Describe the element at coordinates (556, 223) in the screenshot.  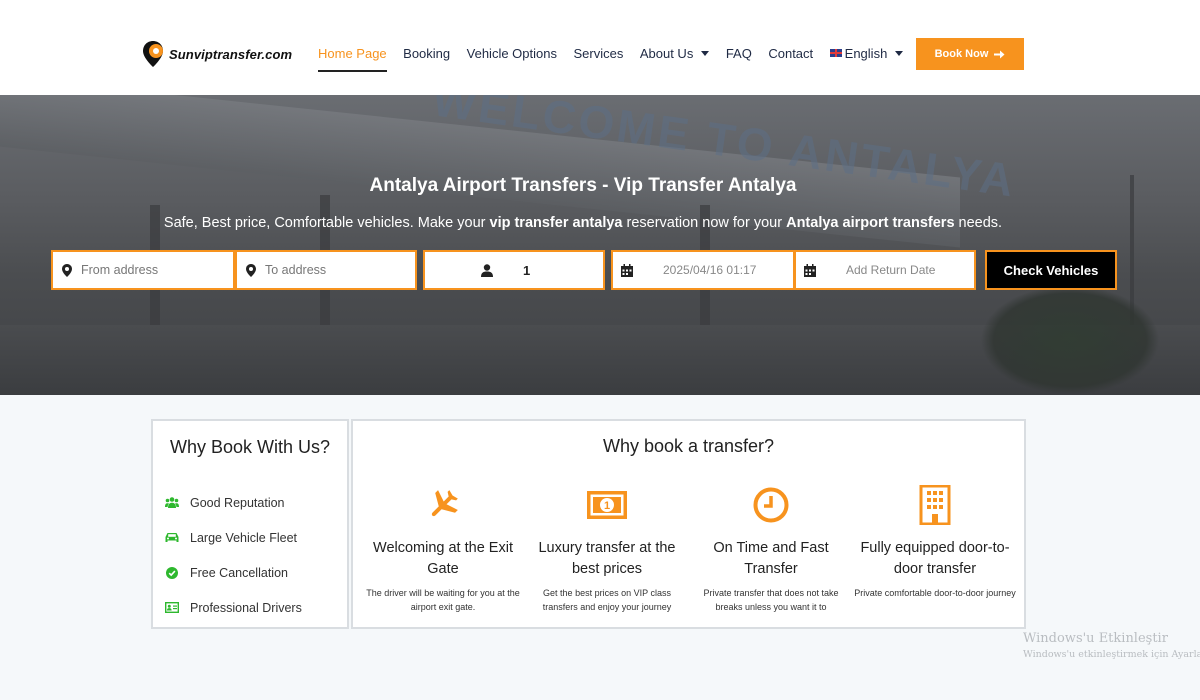
I see `hero-subtitle-bold: vip transfer antalya` at that location.